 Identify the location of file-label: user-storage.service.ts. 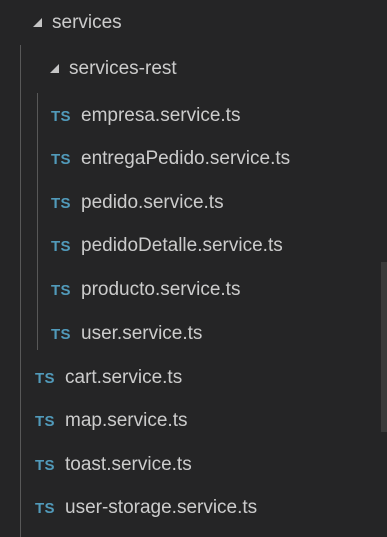
(161, 507).